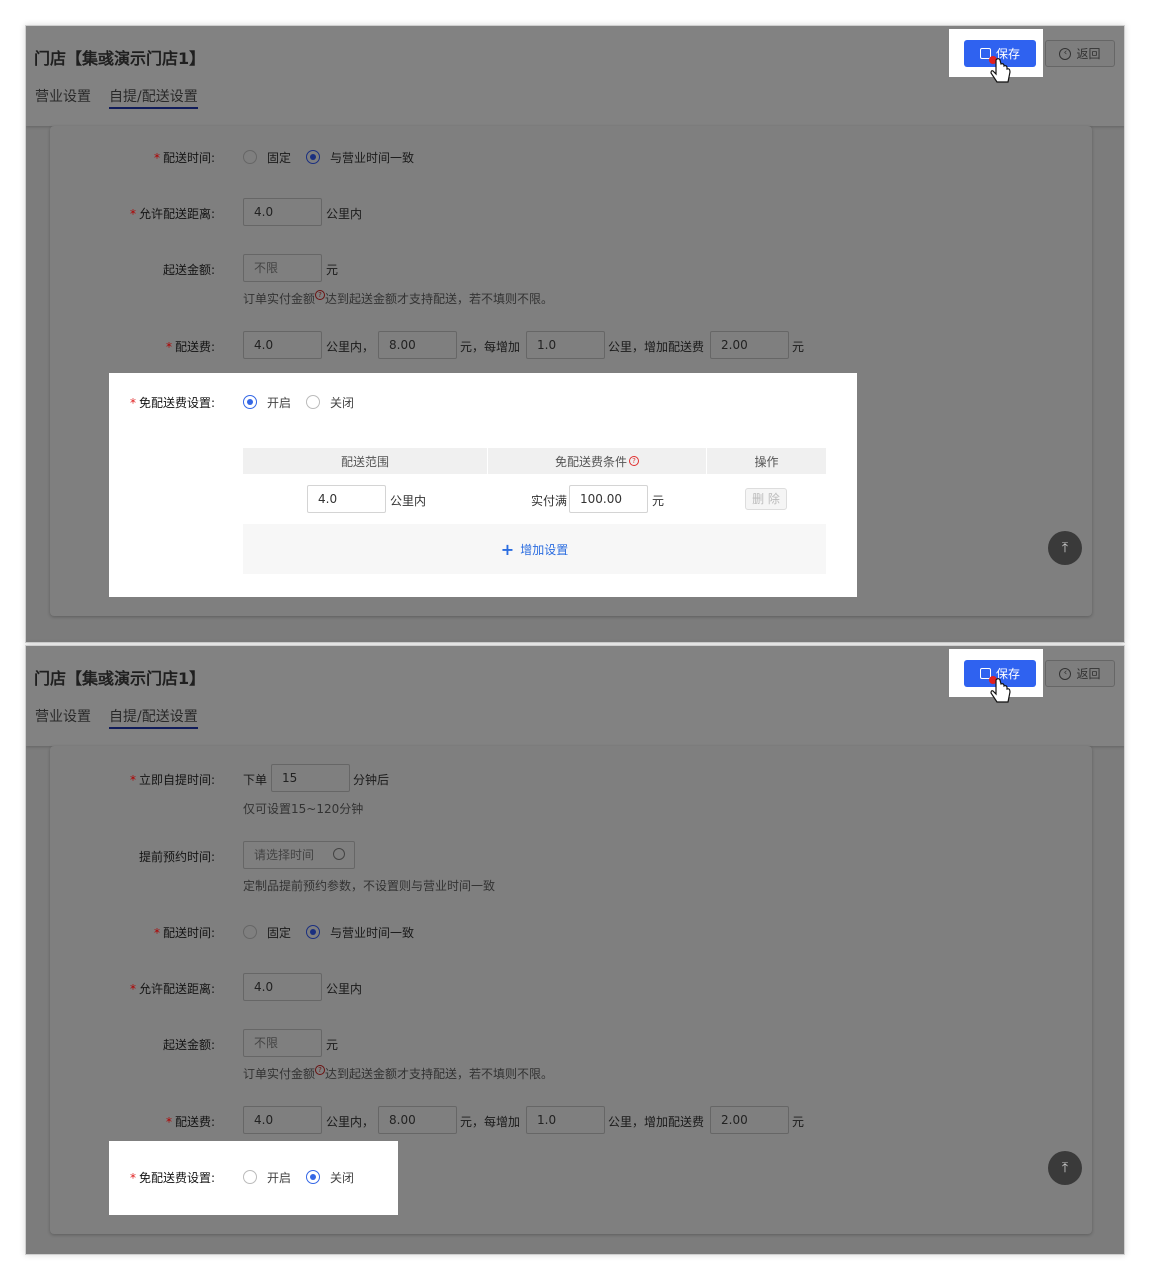 The image size is (1150, 1280). I want to click on col-range: 配送范围, so click(365, 461).